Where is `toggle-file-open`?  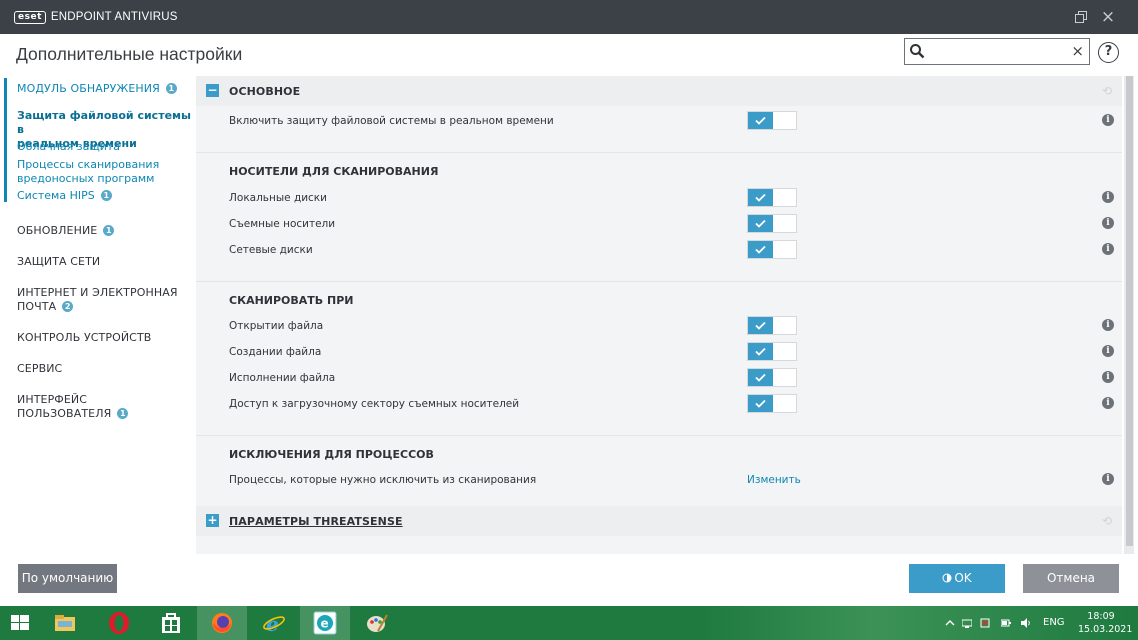 toggle-file-open is located at coordinates (772, 325).